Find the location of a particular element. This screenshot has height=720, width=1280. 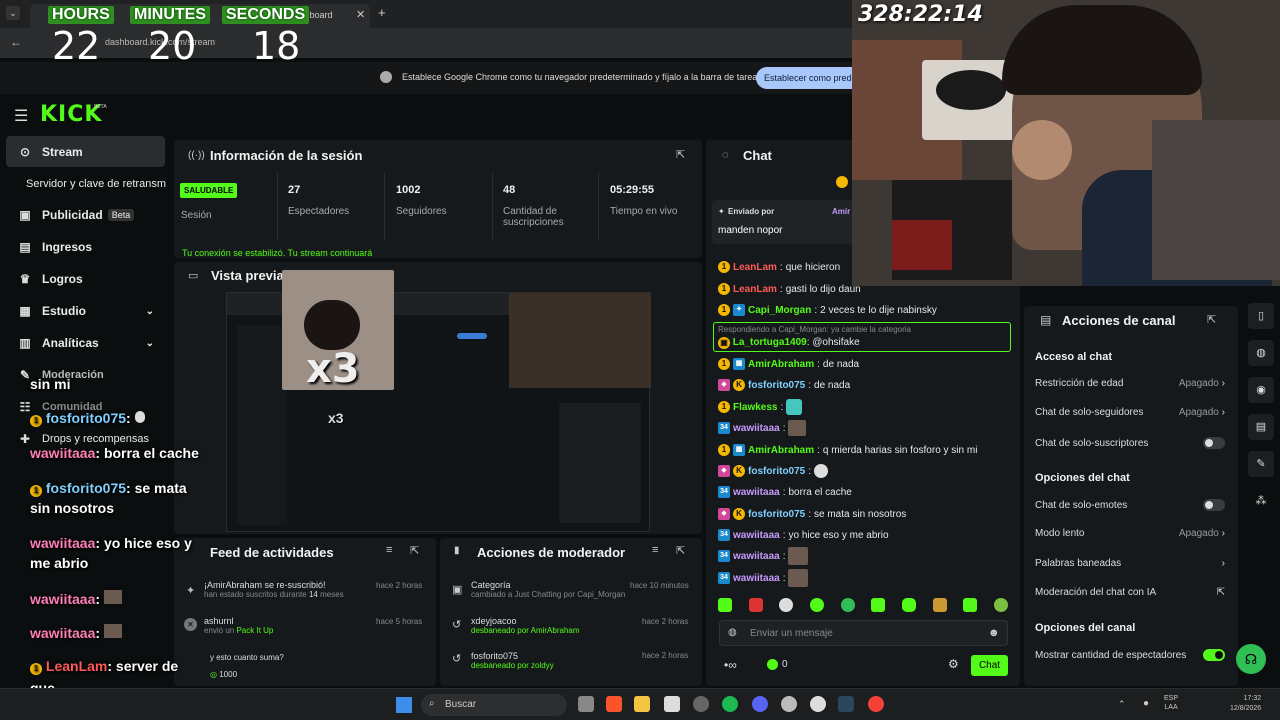

gear-icon: ⚙ is located at coordinates (953, 664).